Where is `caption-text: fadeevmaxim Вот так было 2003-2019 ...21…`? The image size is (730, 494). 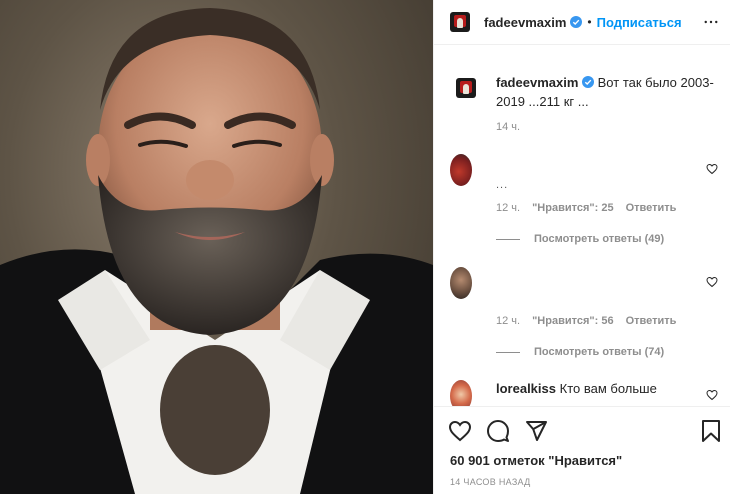
caption-text: fadeevmaxim Вот так было 2003-2019 ...21… is located at coordinates (610, 92).